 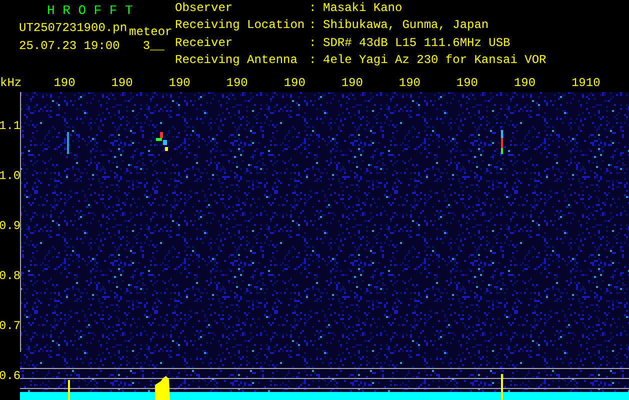 I want to click on info-value: Masaki Kano, so click(x=363, y=10).